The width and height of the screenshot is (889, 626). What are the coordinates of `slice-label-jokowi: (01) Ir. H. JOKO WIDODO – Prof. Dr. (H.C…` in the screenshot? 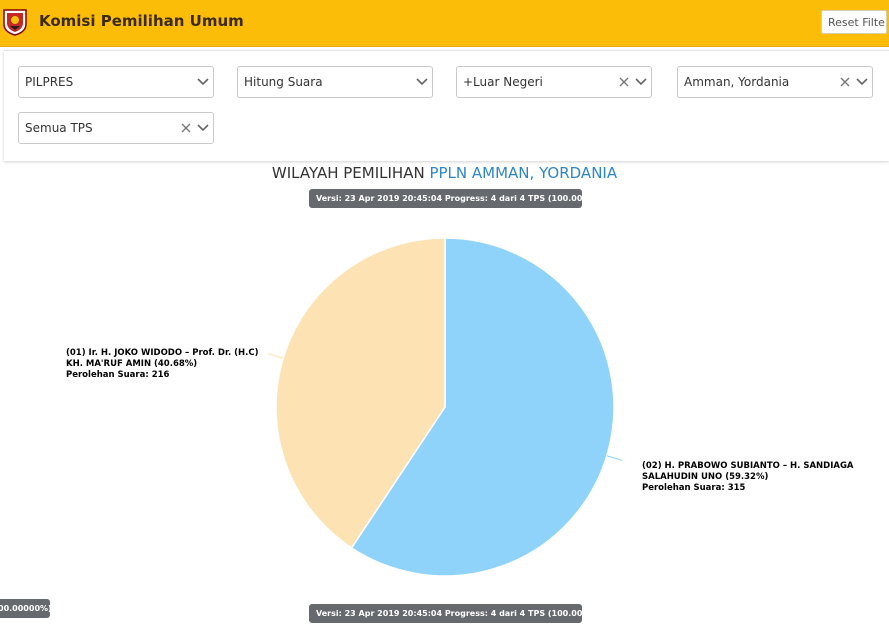 It's located at (162, 364).